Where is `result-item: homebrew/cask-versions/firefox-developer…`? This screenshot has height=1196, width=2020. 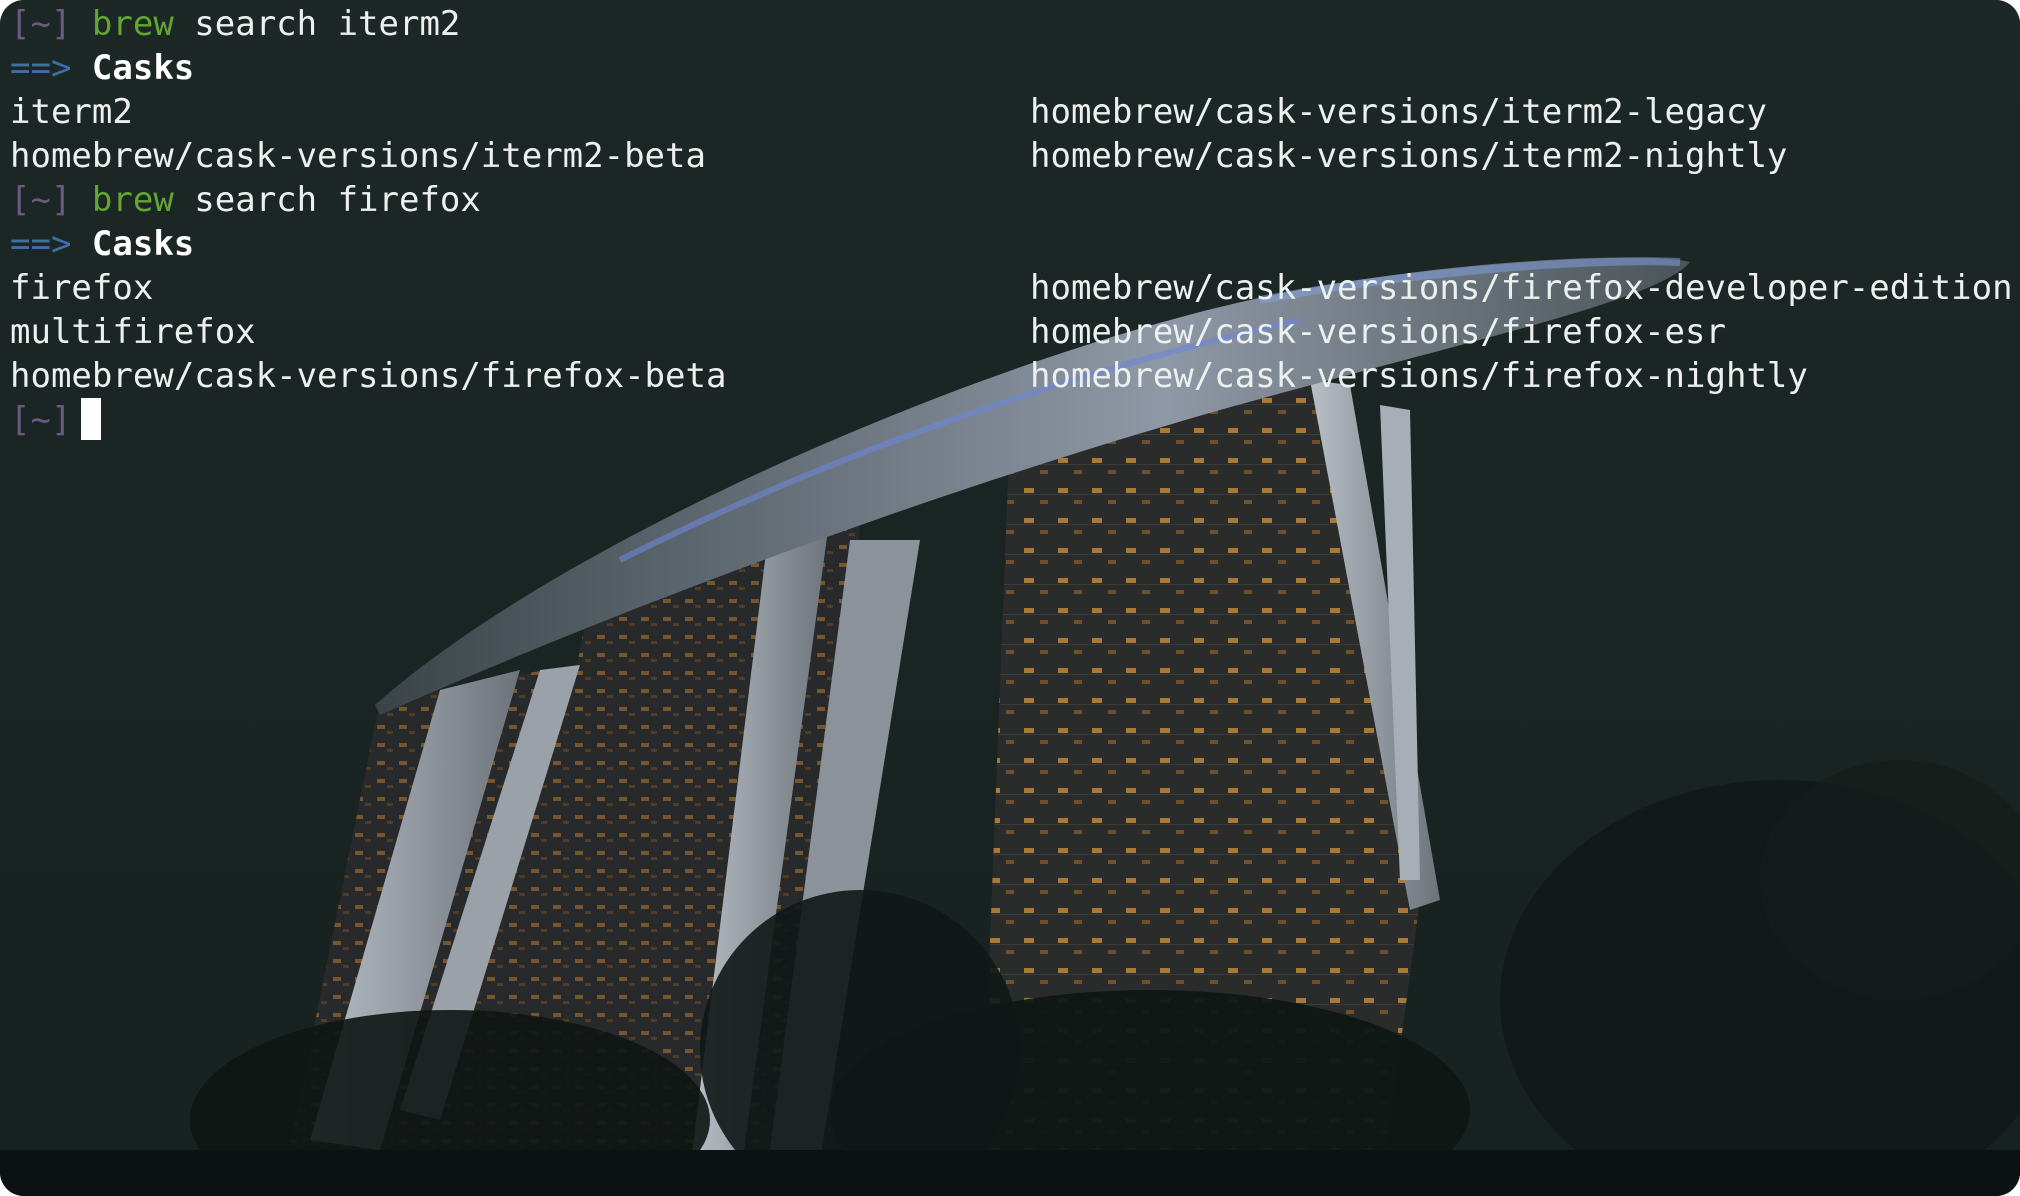 result-item: homebrew/cask-versions/firefox-developer… is located at coordinates (1521, 288).